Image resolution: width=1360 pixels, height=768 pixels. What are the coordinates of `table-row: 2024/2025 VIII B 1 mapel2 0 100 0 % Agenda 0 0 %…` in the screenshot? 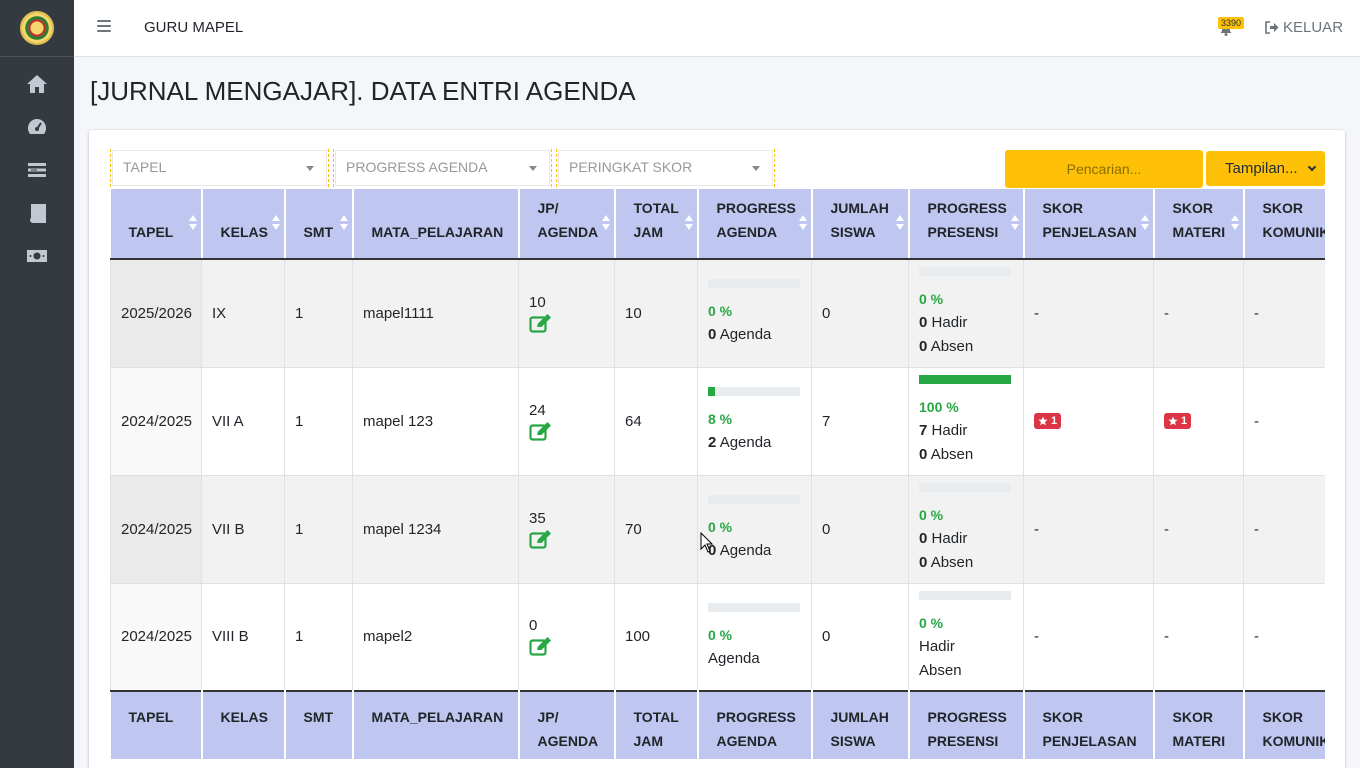 It's located at (717, 637).